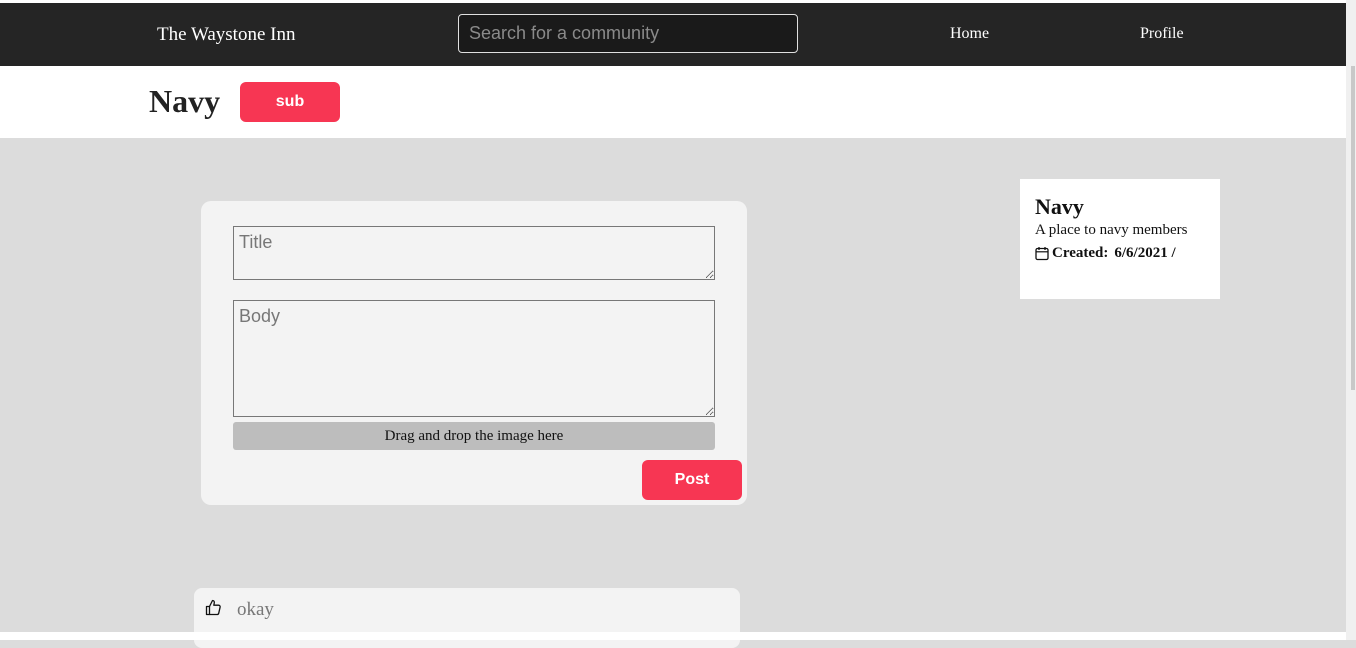 Image resolution: width=1356 pixels, height=648 pixels. Describe the element at coordinates (185, 101) in the screenshot. I see `community-title: Navy` at that location.